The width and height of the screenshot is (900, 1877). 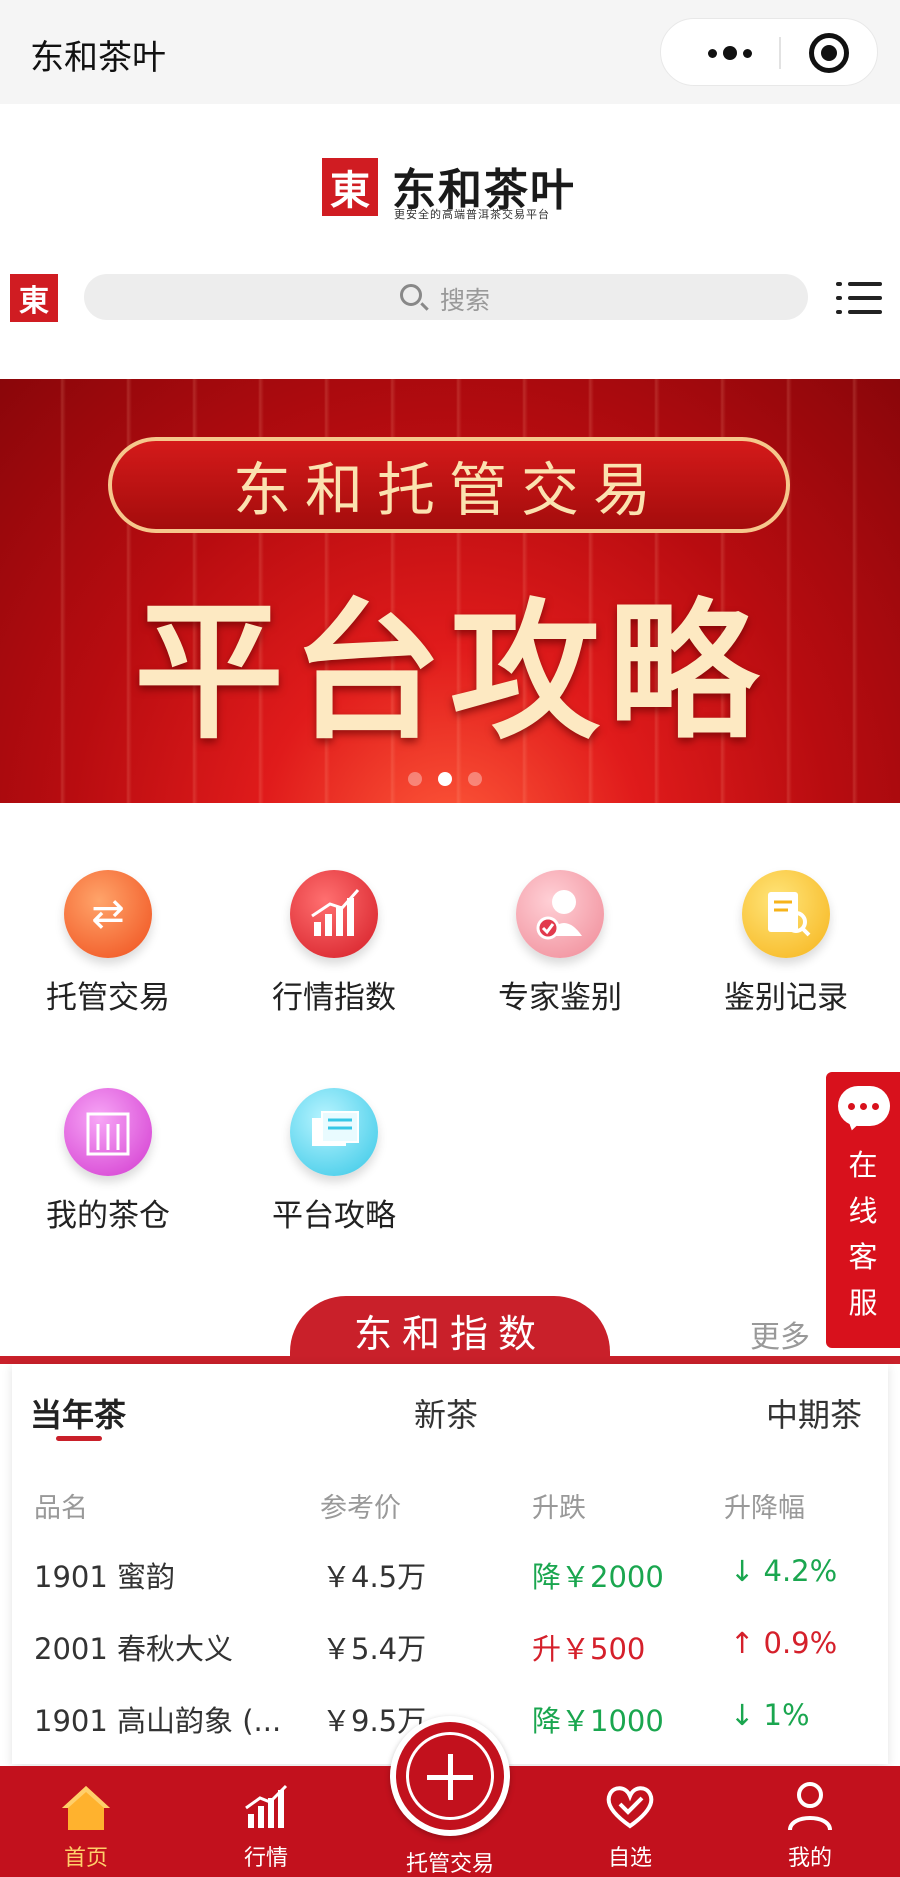 I want to click on func-label: 专家鉴别, so click(x=560, y=998).